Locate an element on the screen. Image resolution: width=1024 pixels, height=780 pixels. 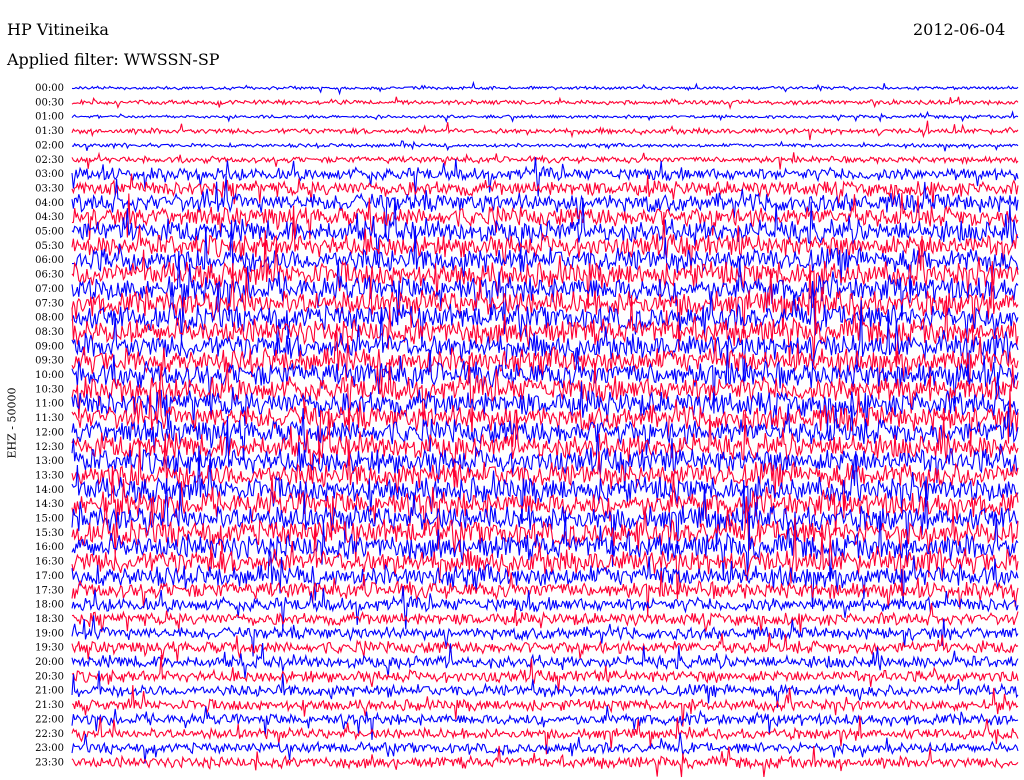
row-label: 20:30 is located at coordinates (49, 676).